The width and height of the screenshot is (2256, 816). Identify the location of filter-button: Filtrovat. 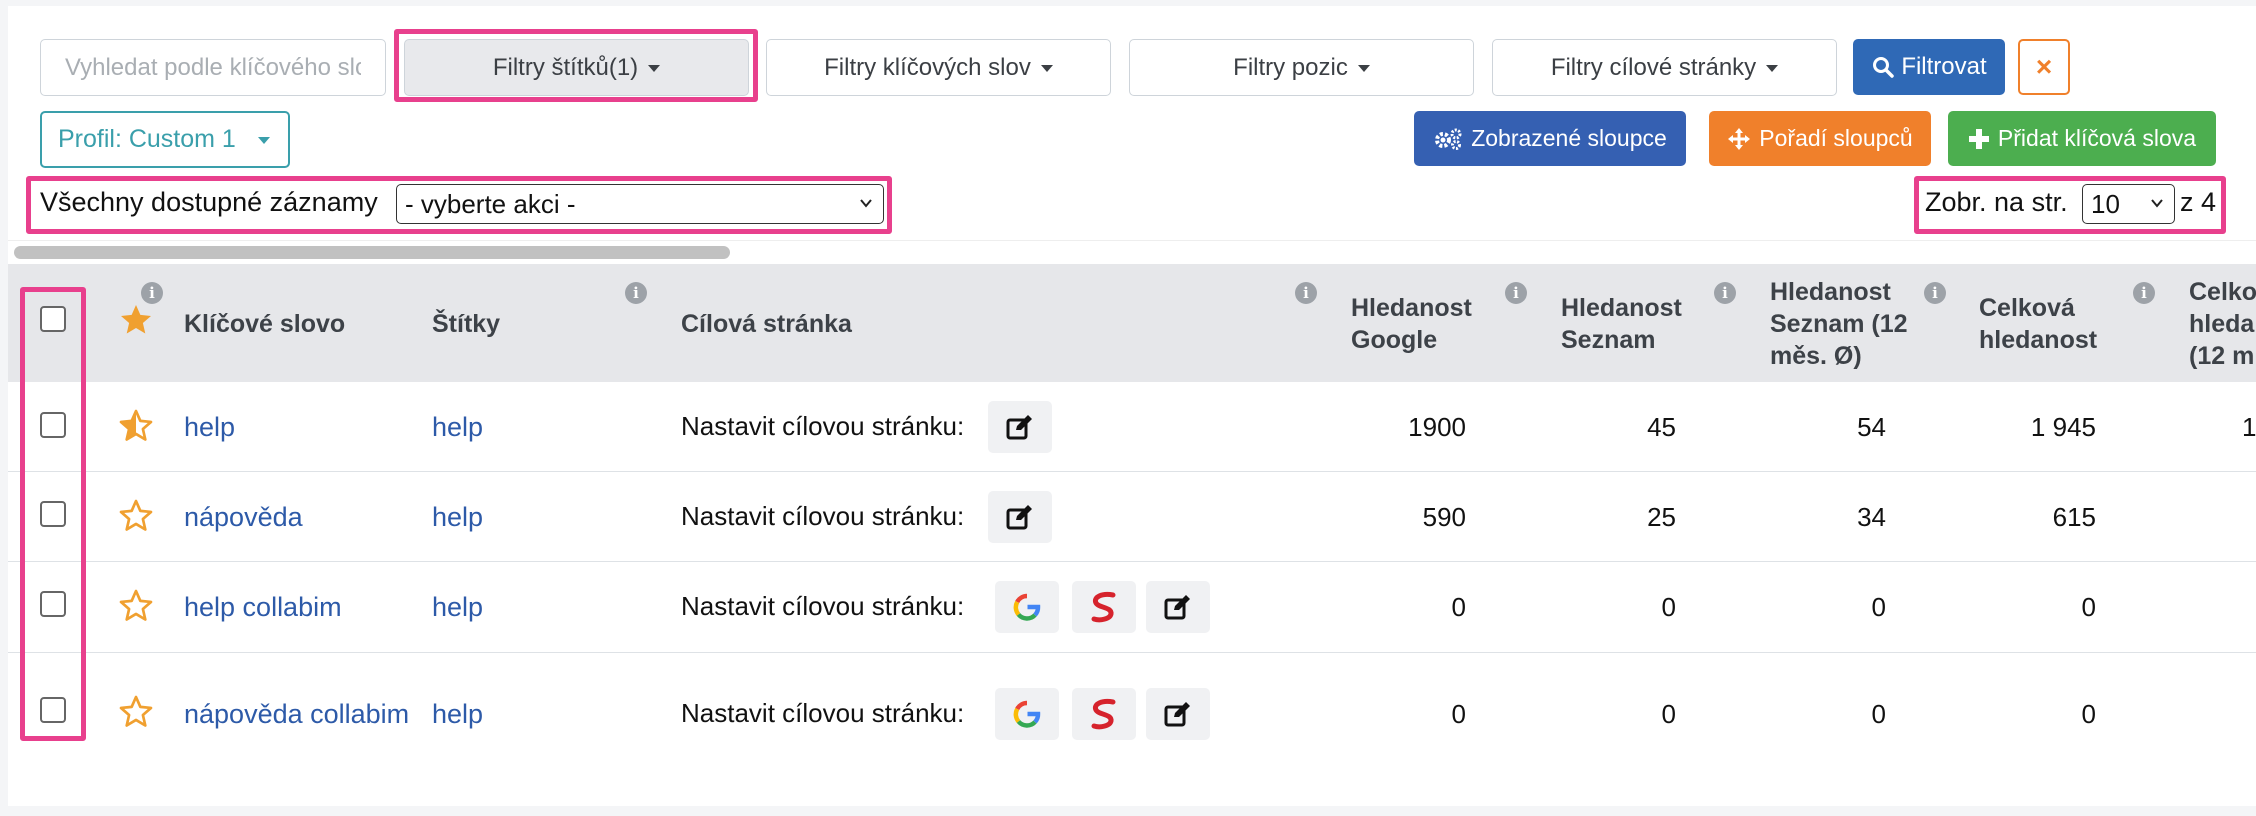
(1929, 67).